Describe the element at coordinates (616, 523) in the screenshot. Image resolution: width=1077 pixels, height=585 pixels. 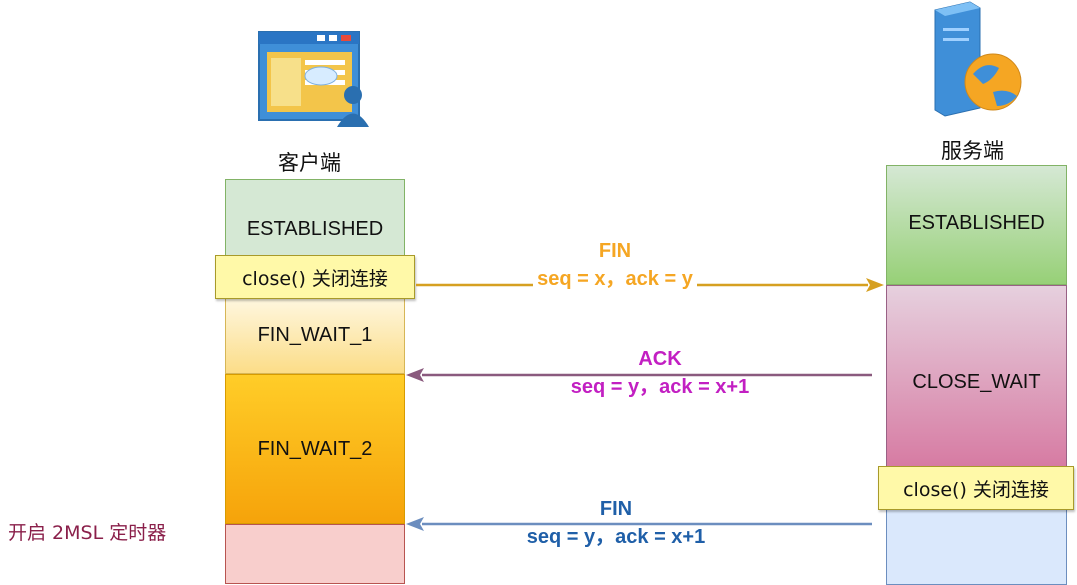
I see `fin-message-2-label: FIN seq = y，ack = x+1` at that location.